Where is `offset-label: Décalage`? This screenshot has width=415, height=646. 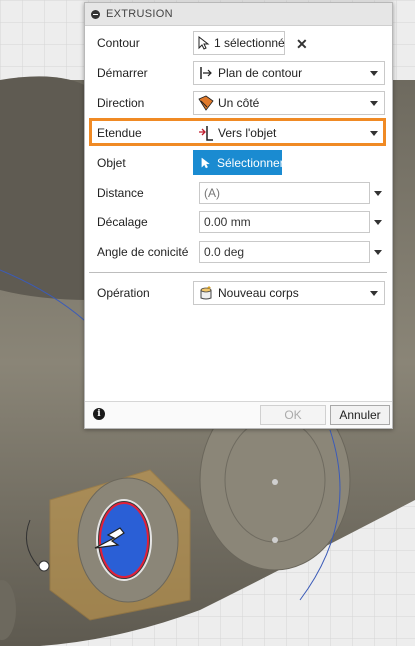 offset-label: Décalage is located at coordinates (122, 222).